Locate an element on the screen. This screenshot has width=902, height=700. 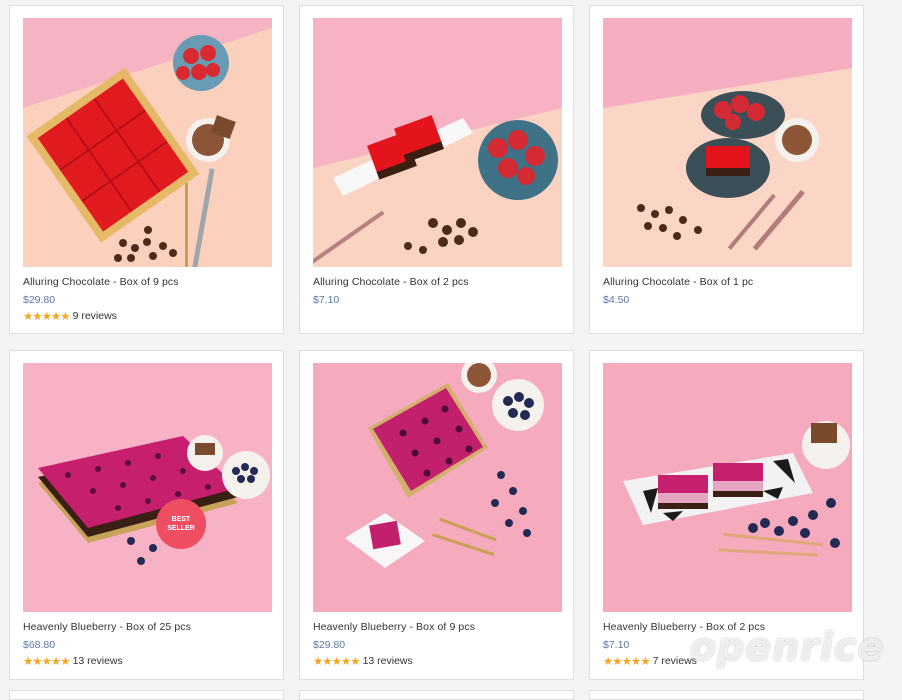
product-price: $4.50 is located at coordinates (616, 300).